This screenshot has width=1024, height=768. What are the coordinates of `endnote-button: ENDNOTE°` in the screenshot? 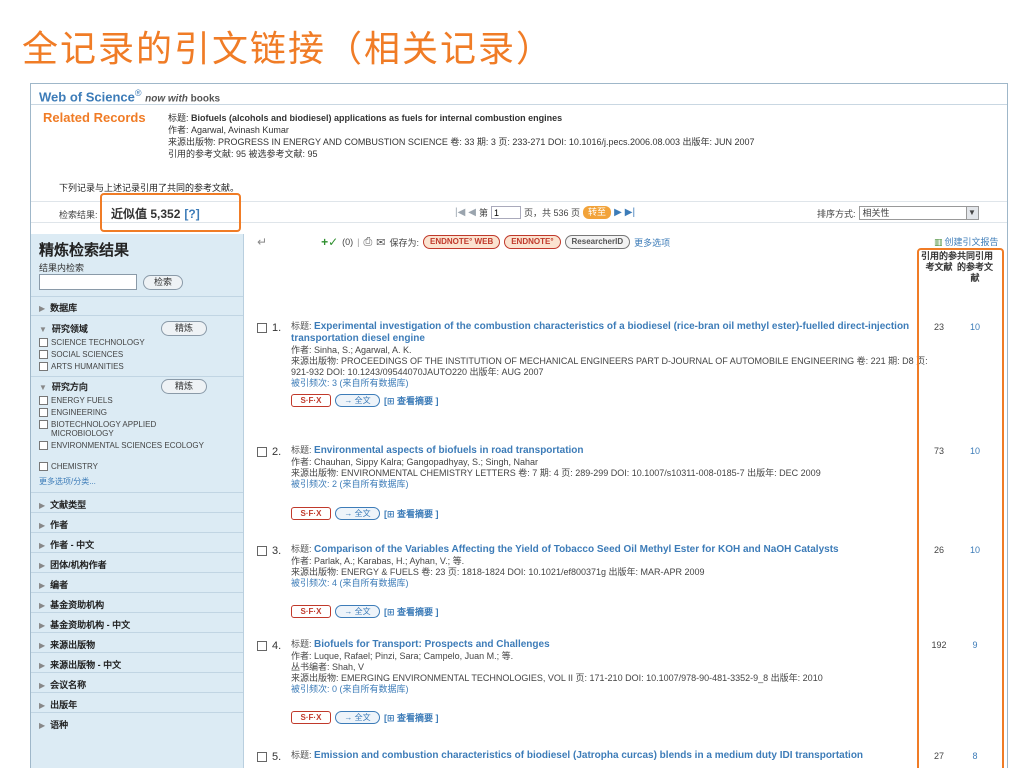 It's located at (532, 242).